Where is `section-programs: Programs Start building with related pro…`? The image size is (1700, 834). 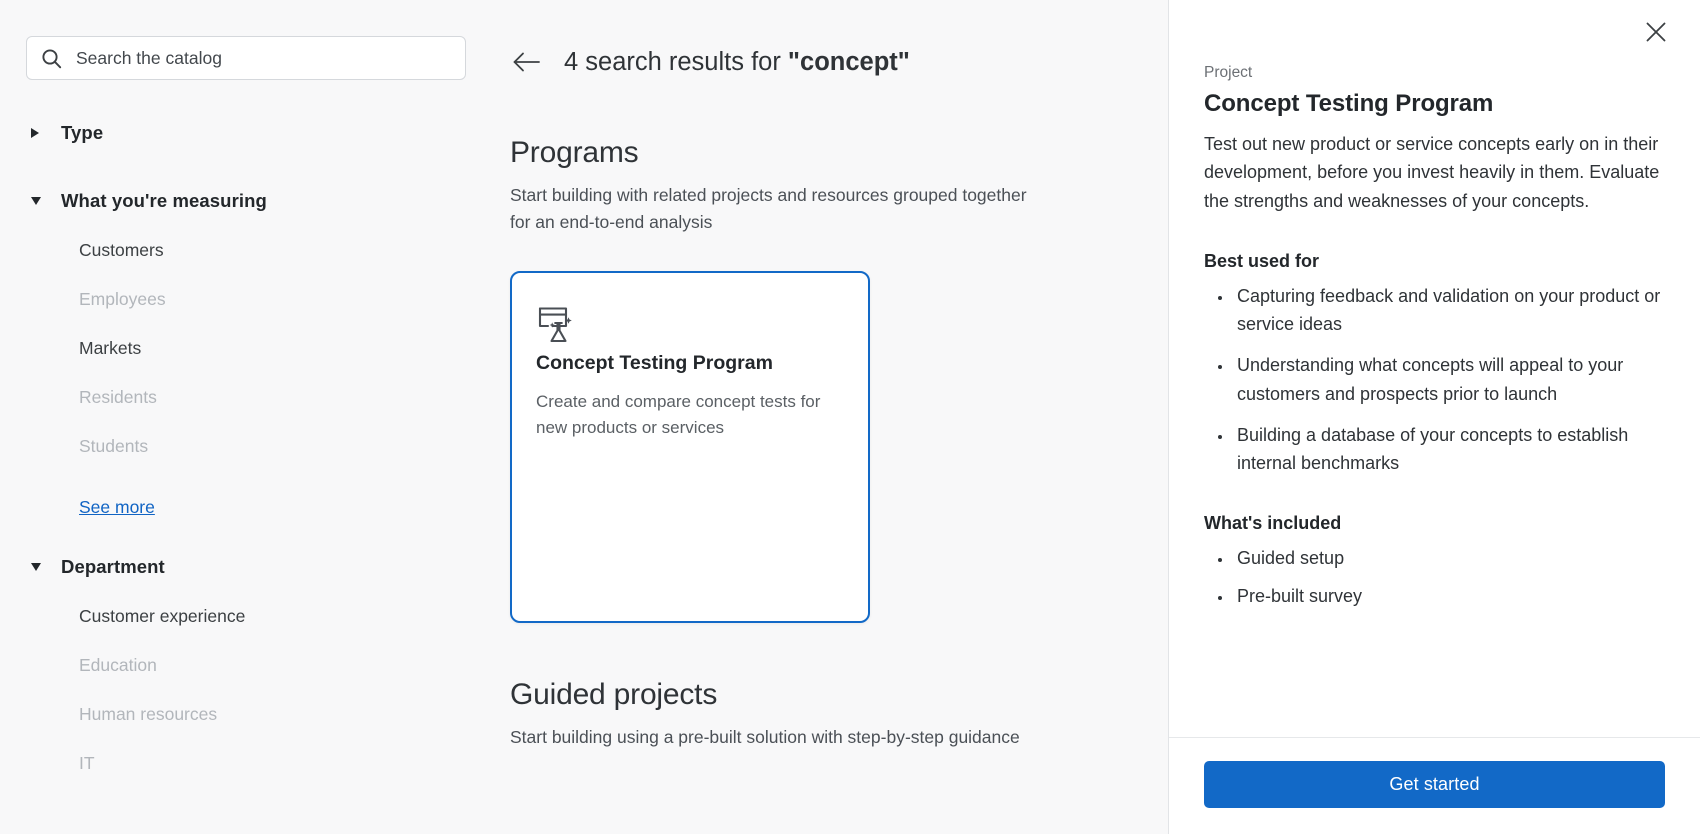 section-programs: Programs Start building with related pro… is located at coordinates (825, 186).